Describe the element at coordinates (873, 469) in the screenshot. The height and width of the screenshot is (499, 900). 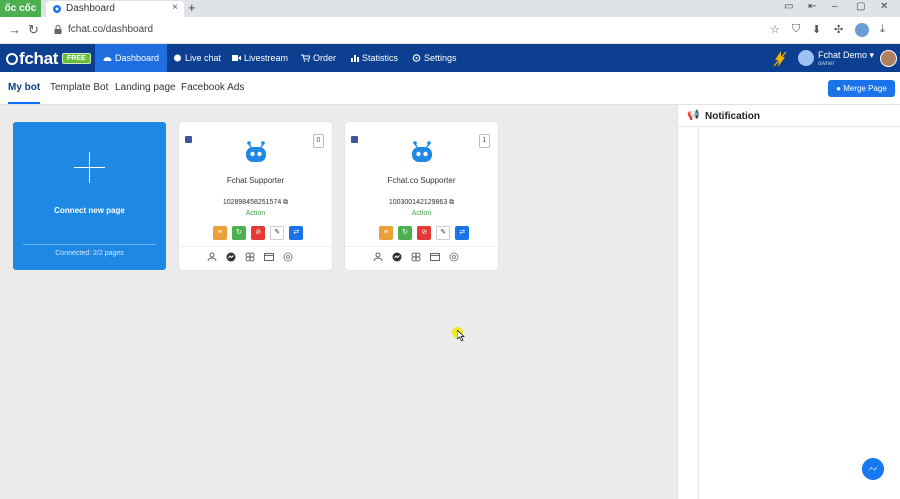
I see `messenger-chat-icon` at that location.